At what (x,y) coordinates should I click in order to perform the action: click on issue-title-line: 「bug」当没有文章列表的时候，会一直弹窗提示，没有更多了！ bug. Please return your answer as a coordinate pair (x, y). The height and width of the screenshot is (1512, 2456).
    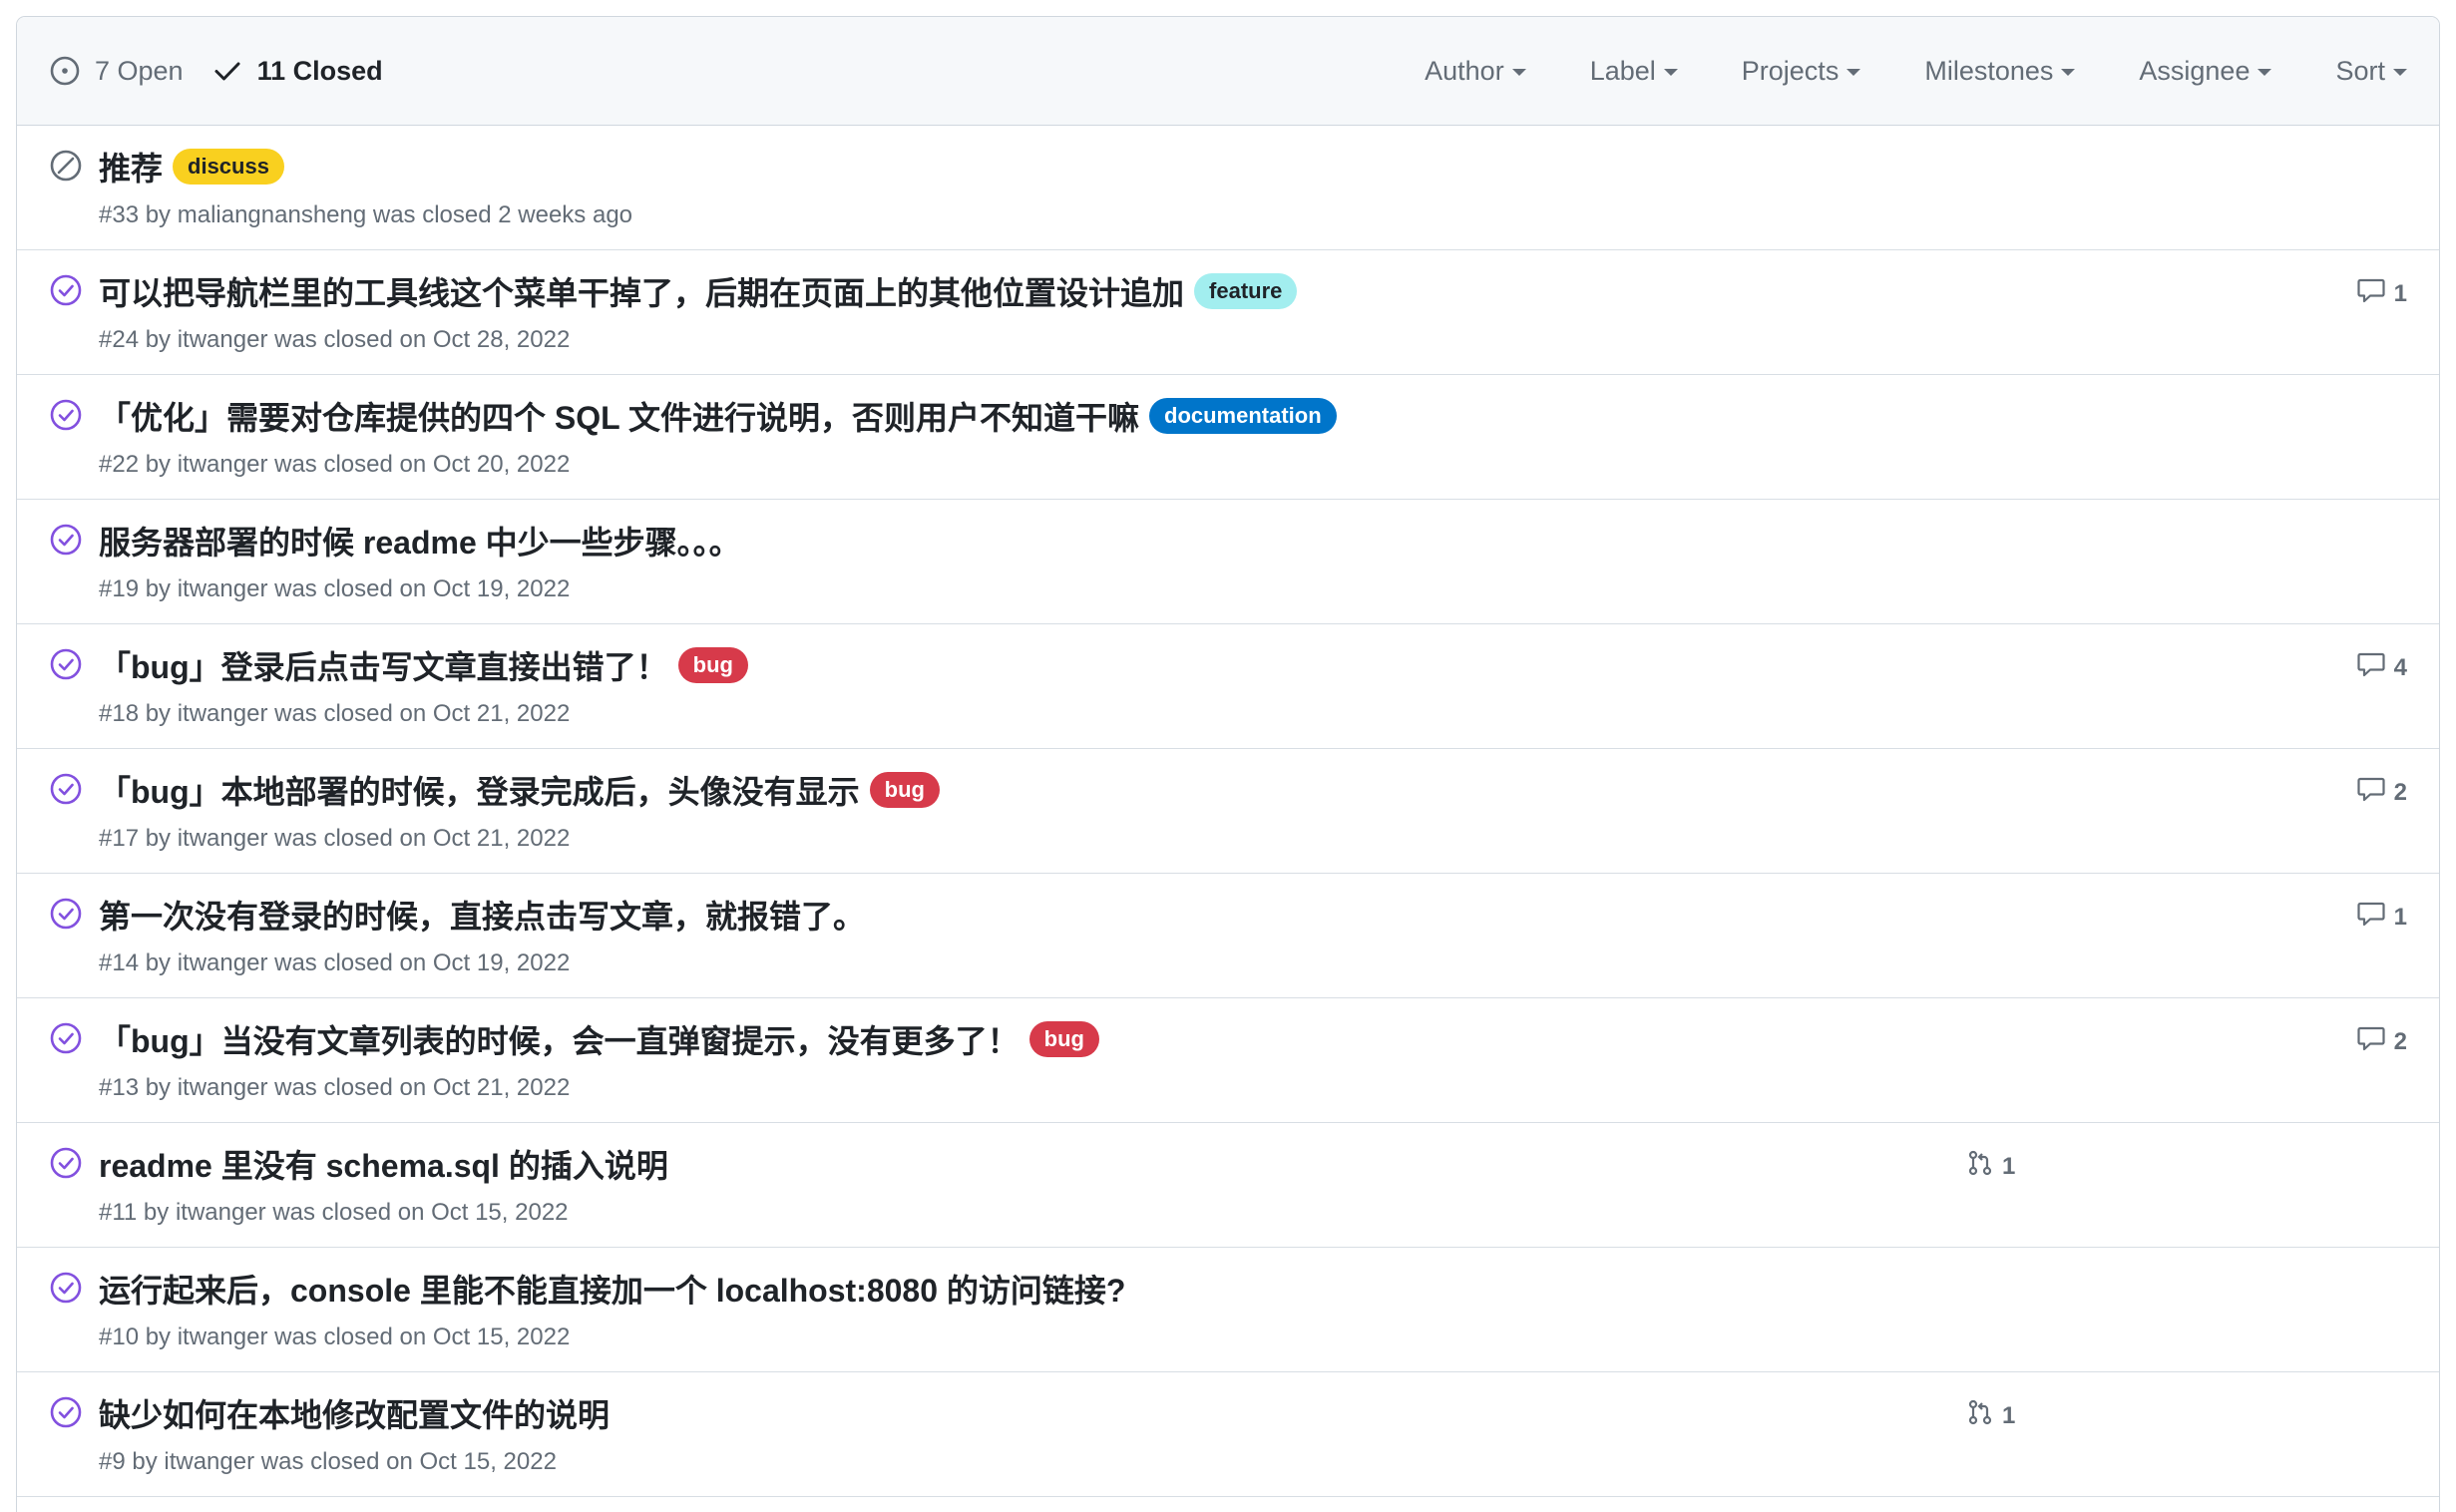
    Looking at the image, I should click on (599, 1039).